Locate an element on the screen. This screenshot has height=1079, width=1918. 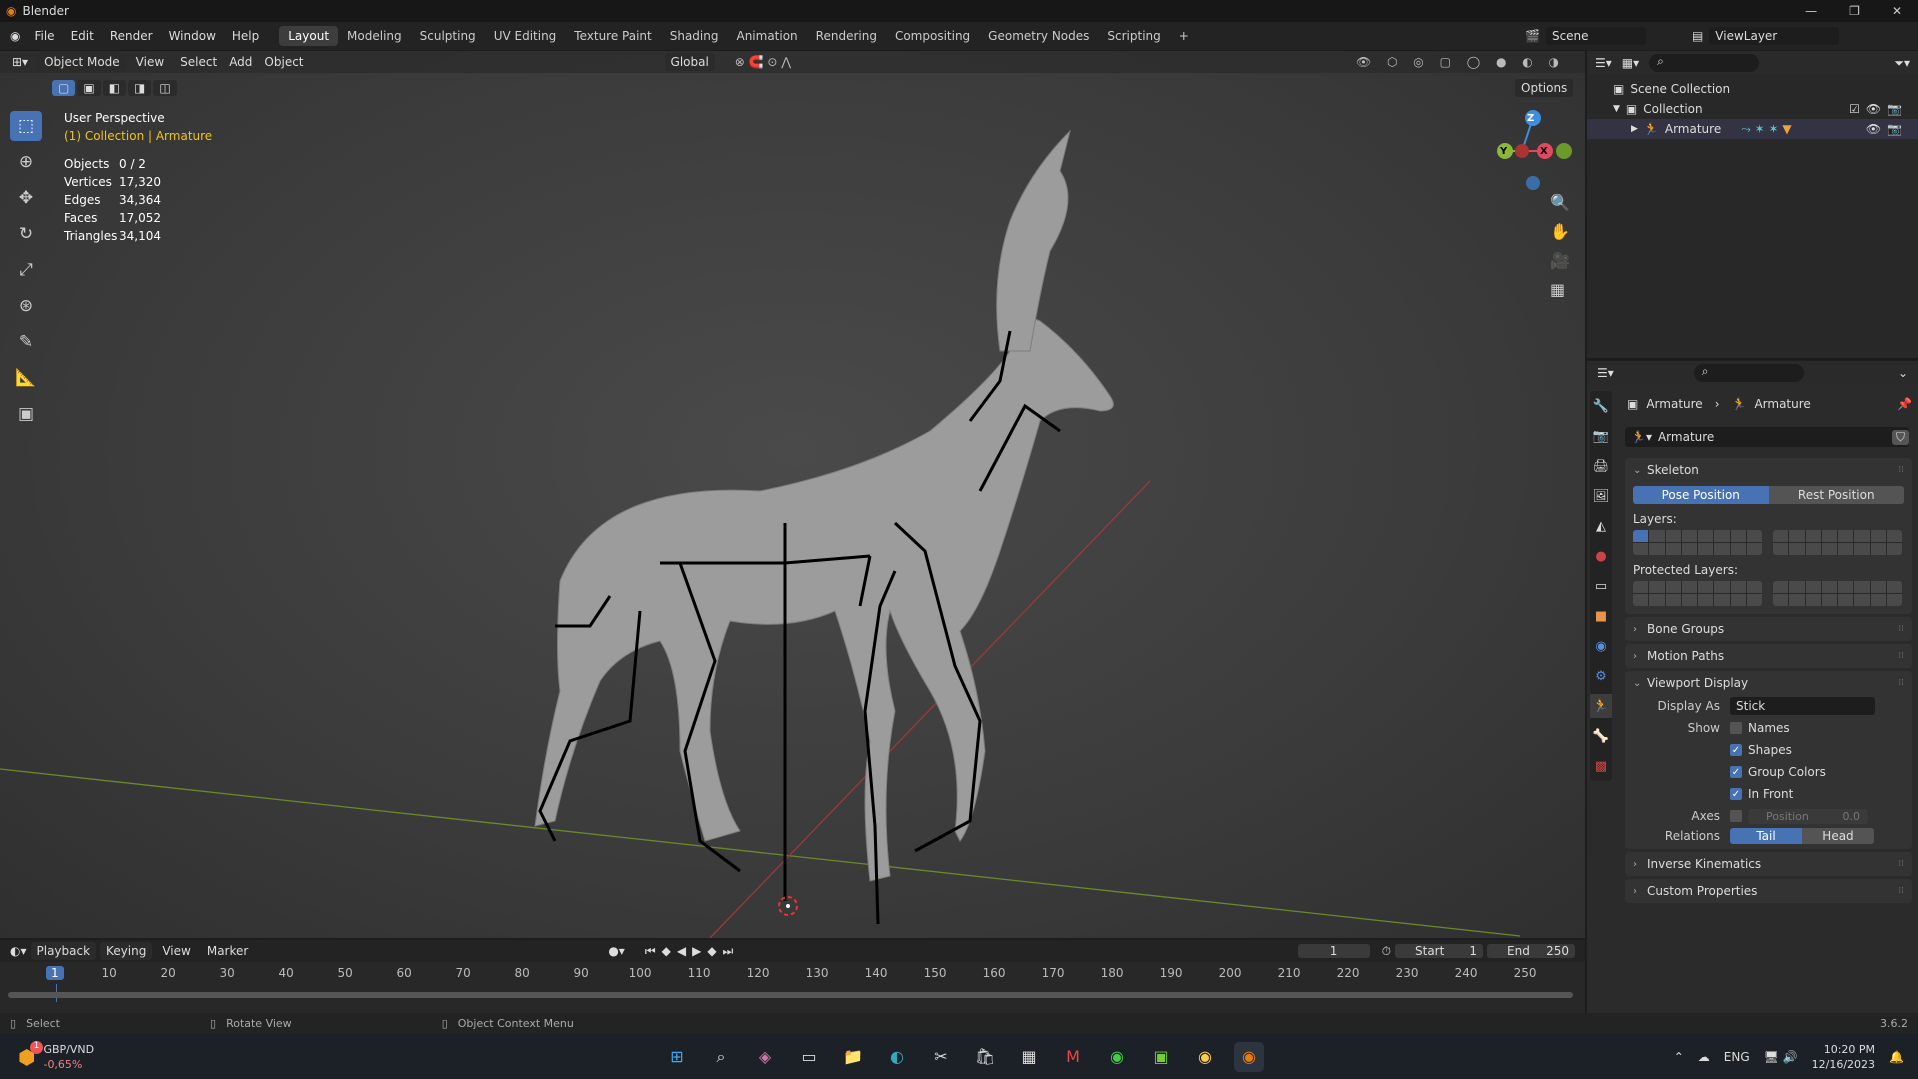
preview-range-icon: ⏱ is located at coordinates (1386, 951).